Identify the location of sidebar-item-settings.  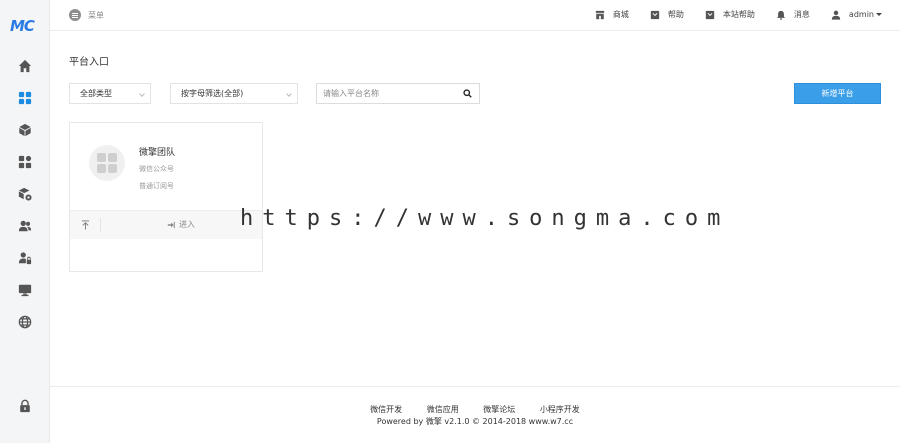
(25, 194).